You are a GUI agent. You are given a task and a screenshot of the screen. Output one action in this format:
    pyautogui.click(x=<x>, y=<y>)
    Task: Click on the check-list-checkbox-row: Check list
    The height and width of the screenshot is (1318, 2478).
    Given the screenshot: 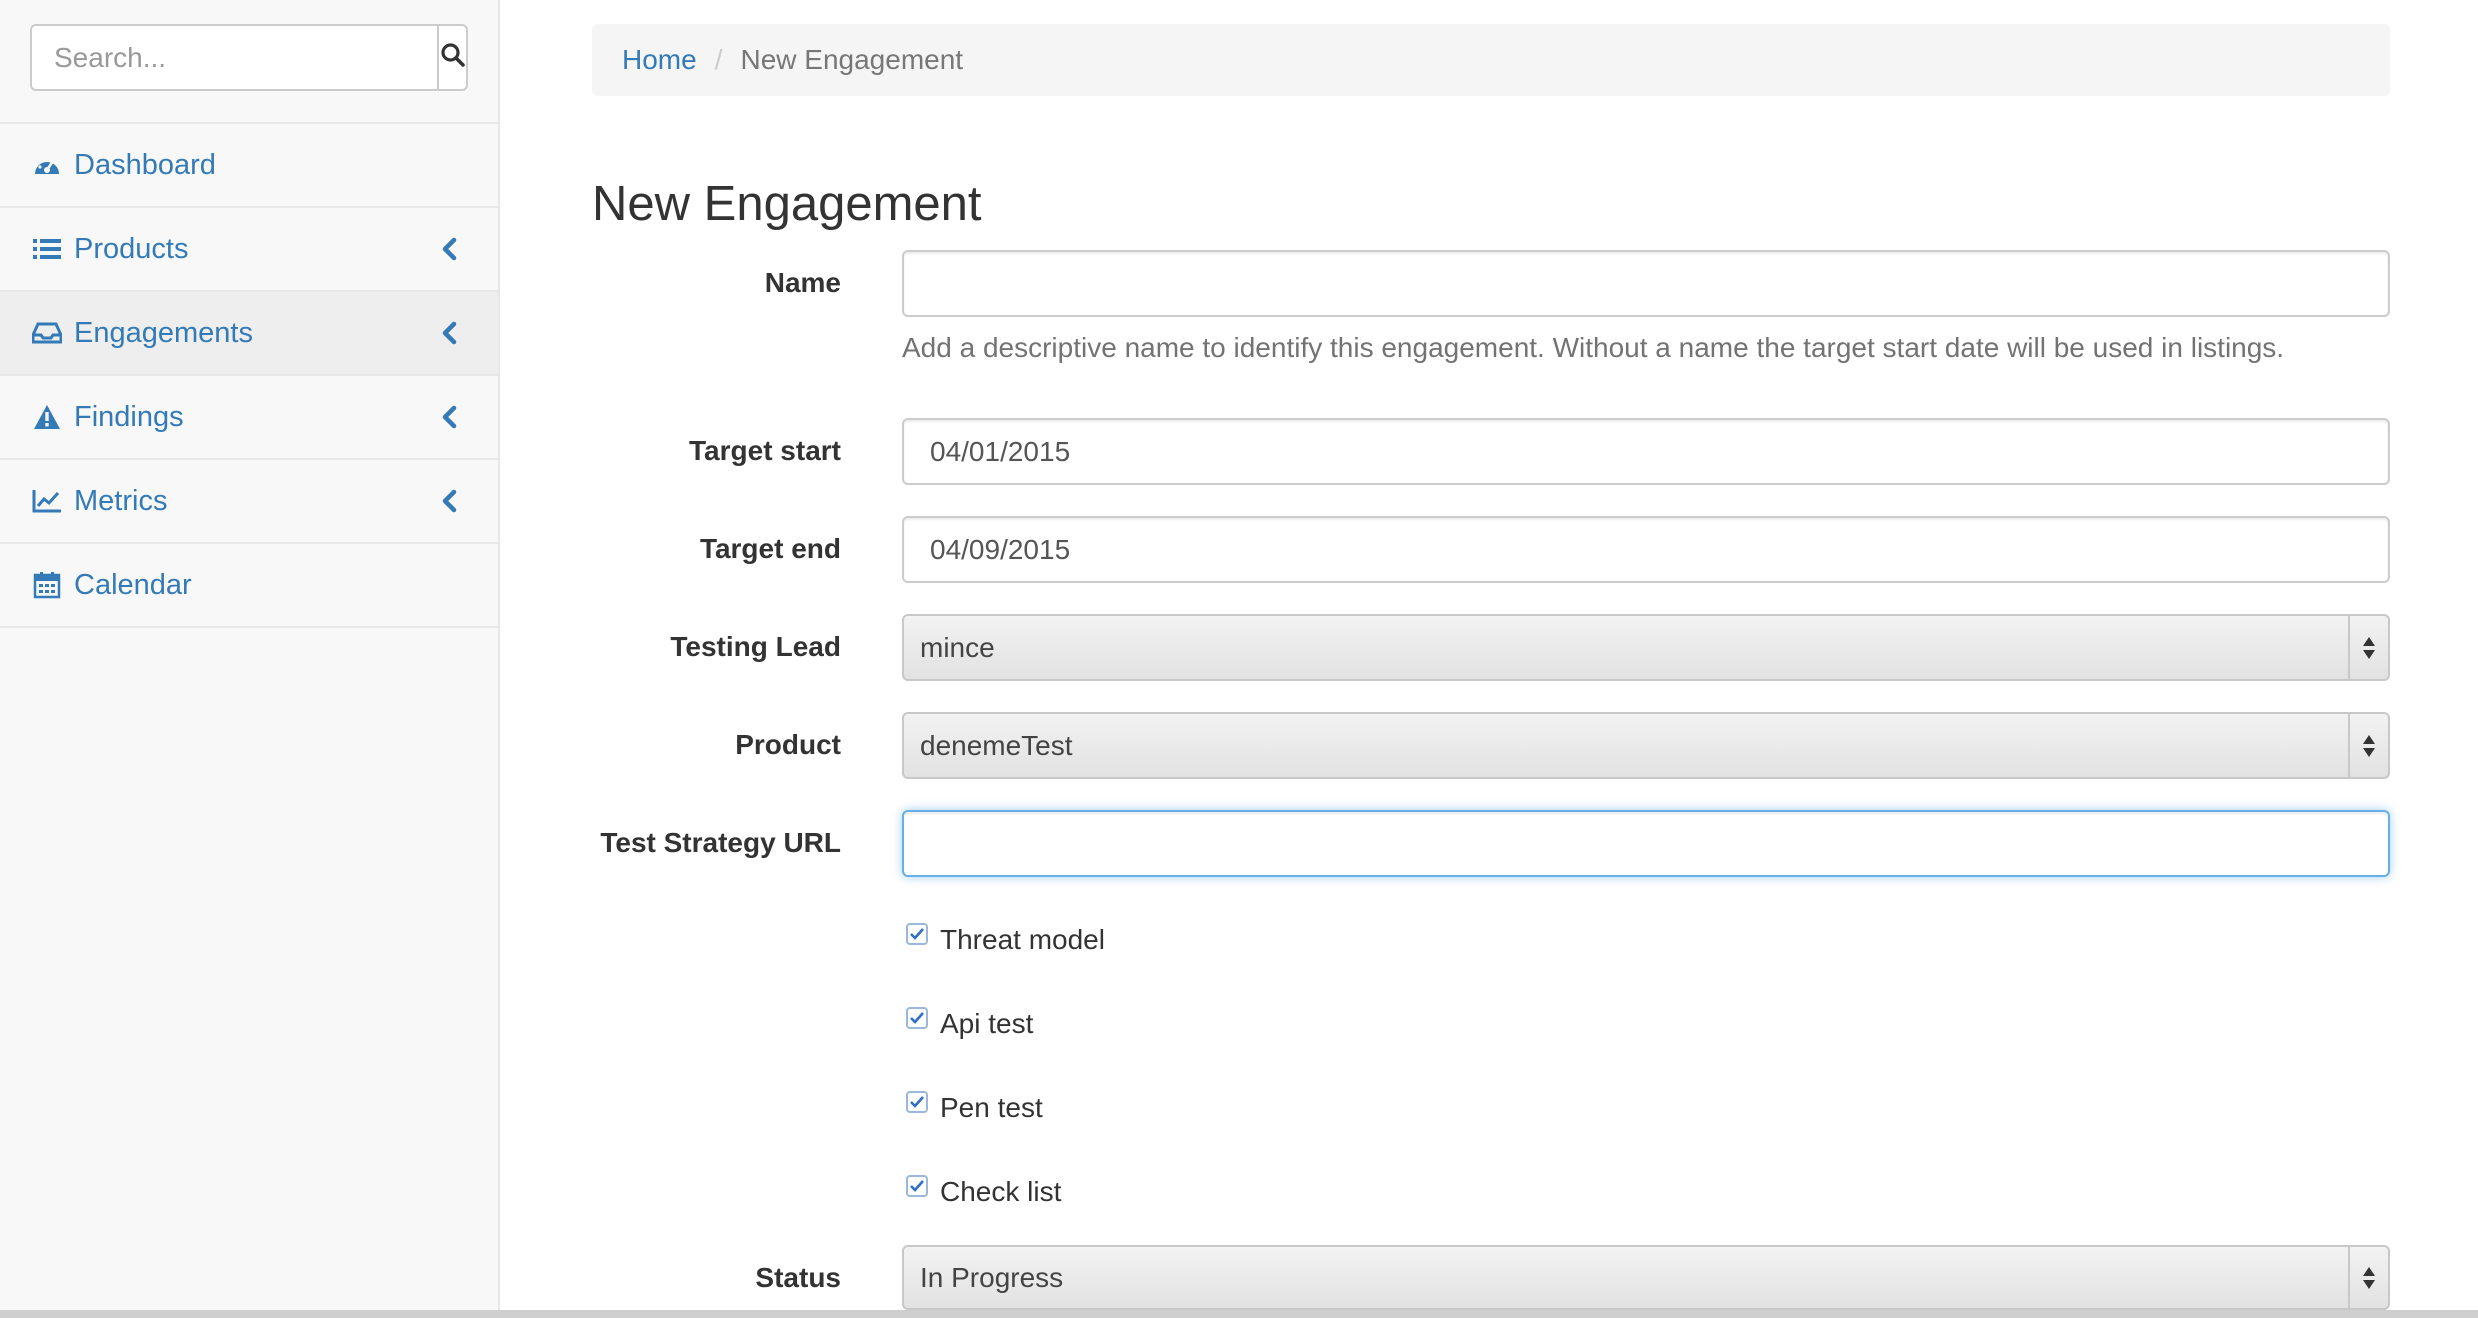 What is the action you would take?
    pyautogui.click(x=984, y=1191)
    